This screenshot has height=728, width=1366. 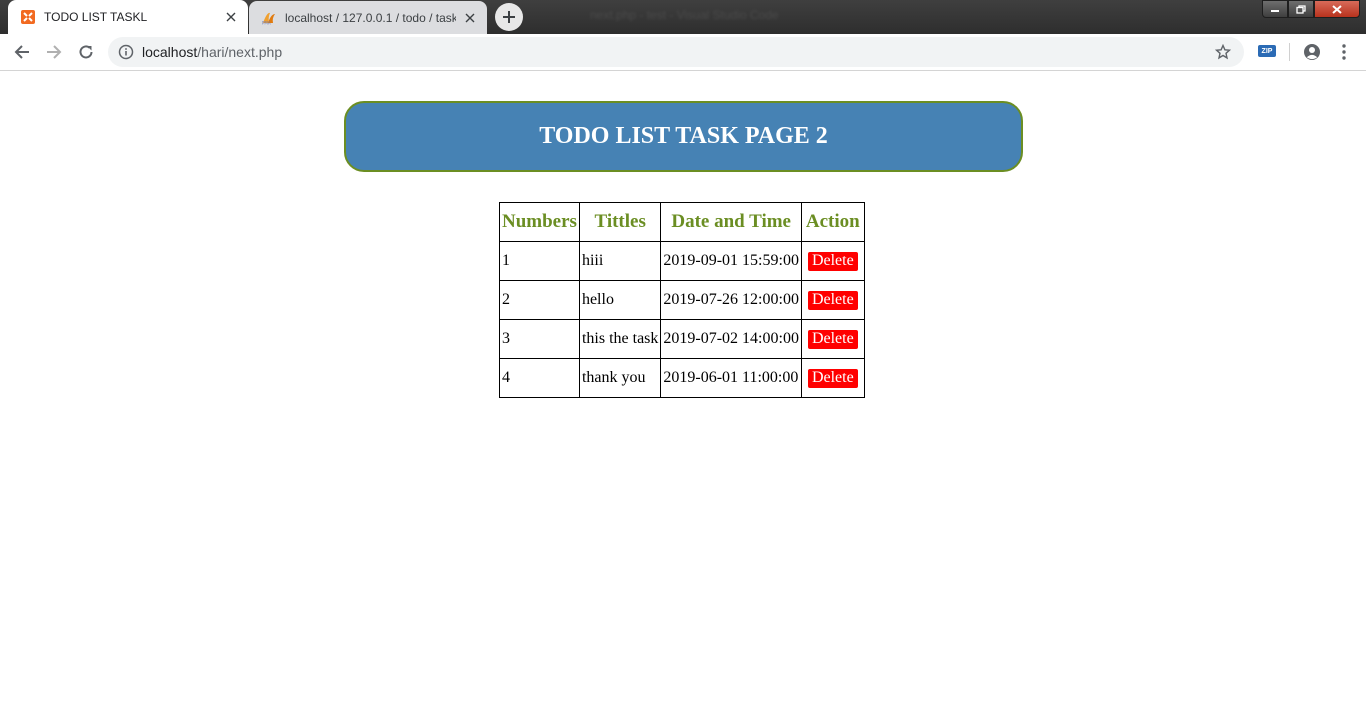 I want to click on page-title: TODO LIST TASK PAGE 2, so click(x=683, y=136).